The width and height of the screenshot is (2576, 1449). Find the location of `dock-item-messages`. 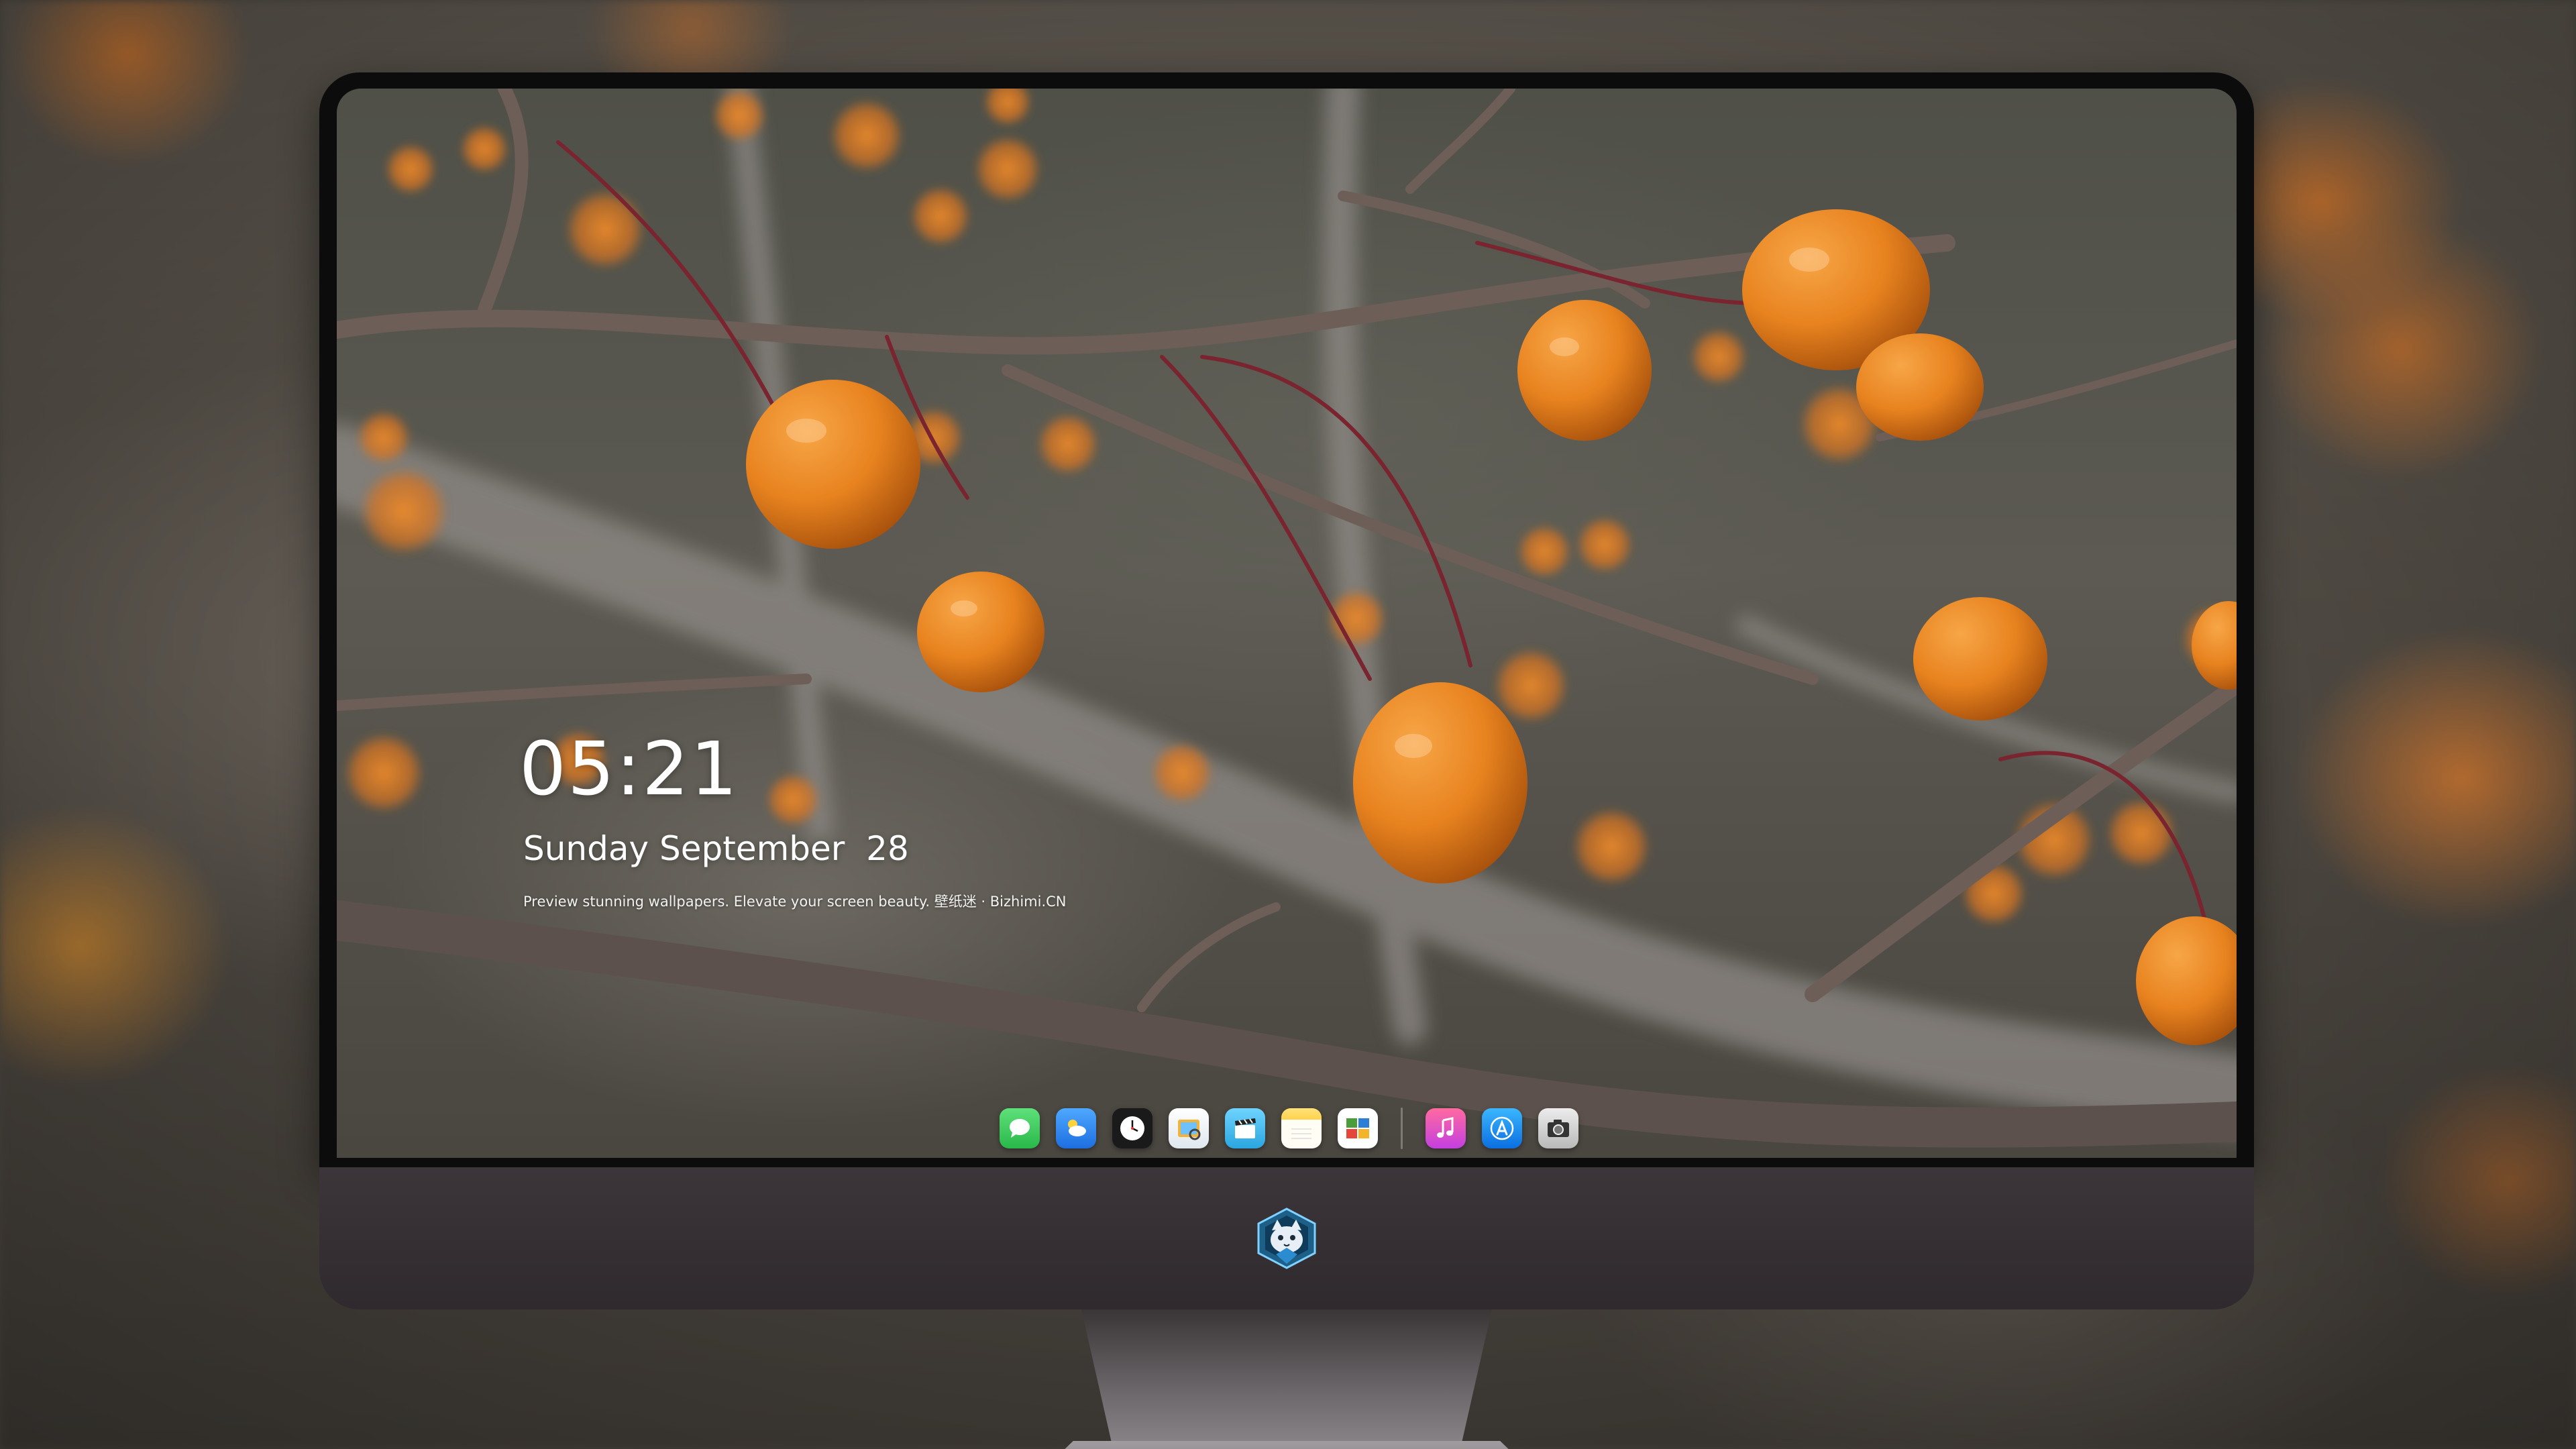

dock-item-messages is located at coordinates (1019, 1128).